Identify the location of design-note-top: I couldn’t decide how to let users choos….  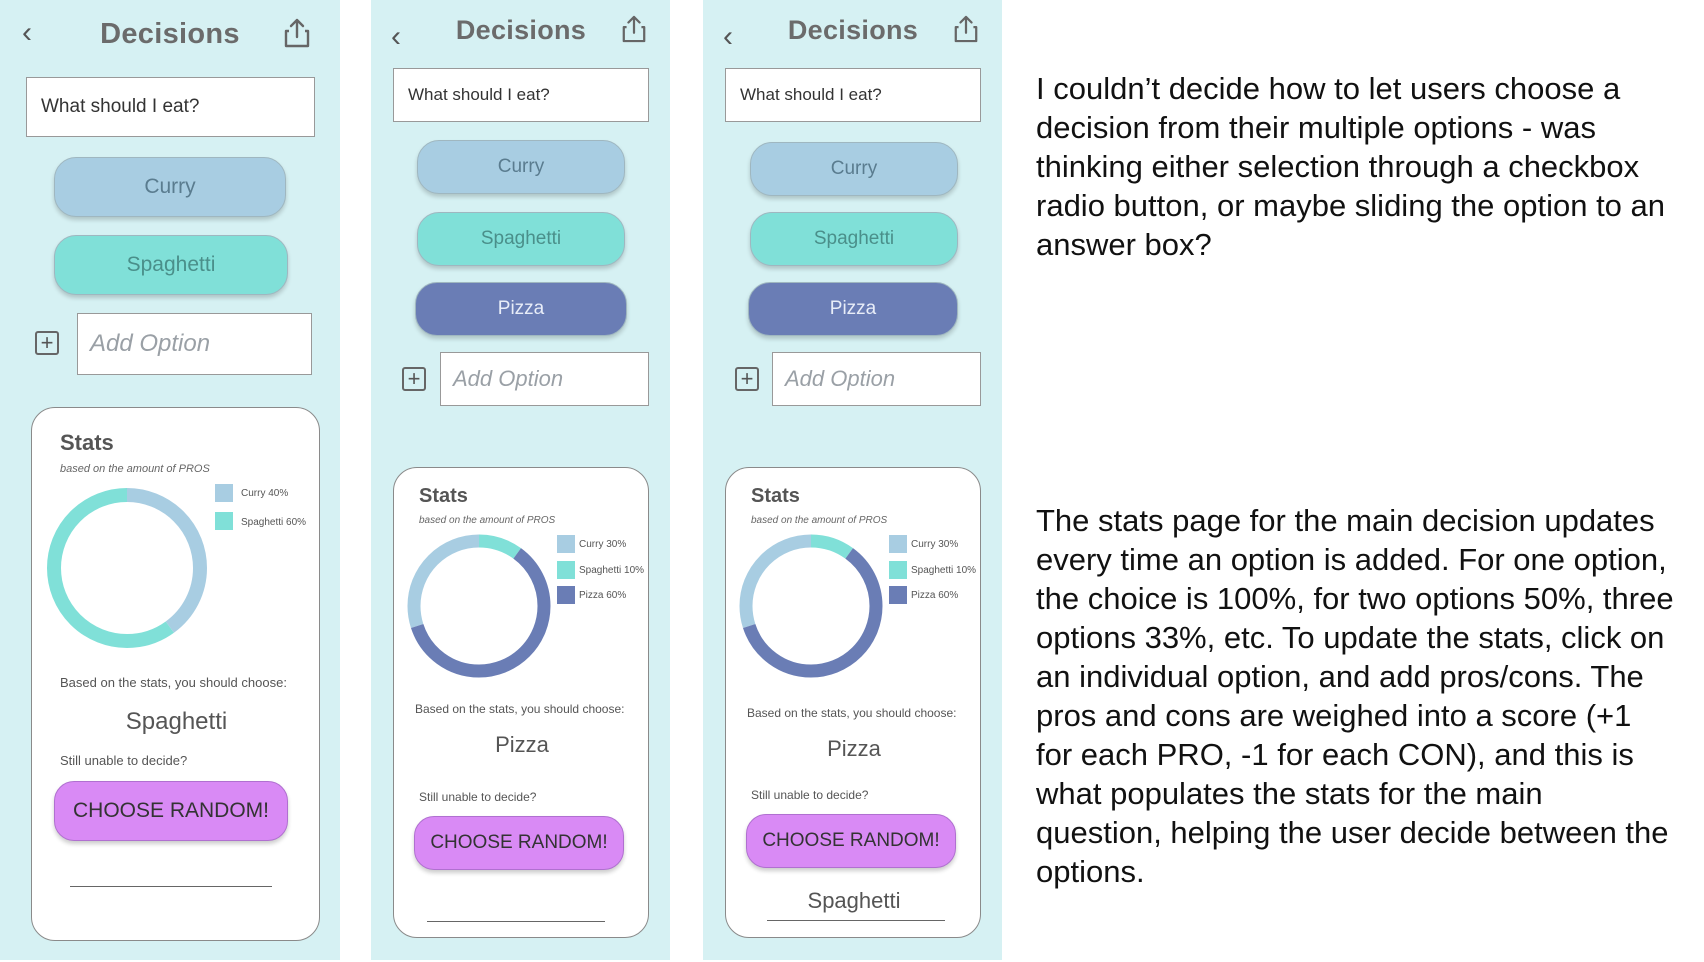
(1351, 166).